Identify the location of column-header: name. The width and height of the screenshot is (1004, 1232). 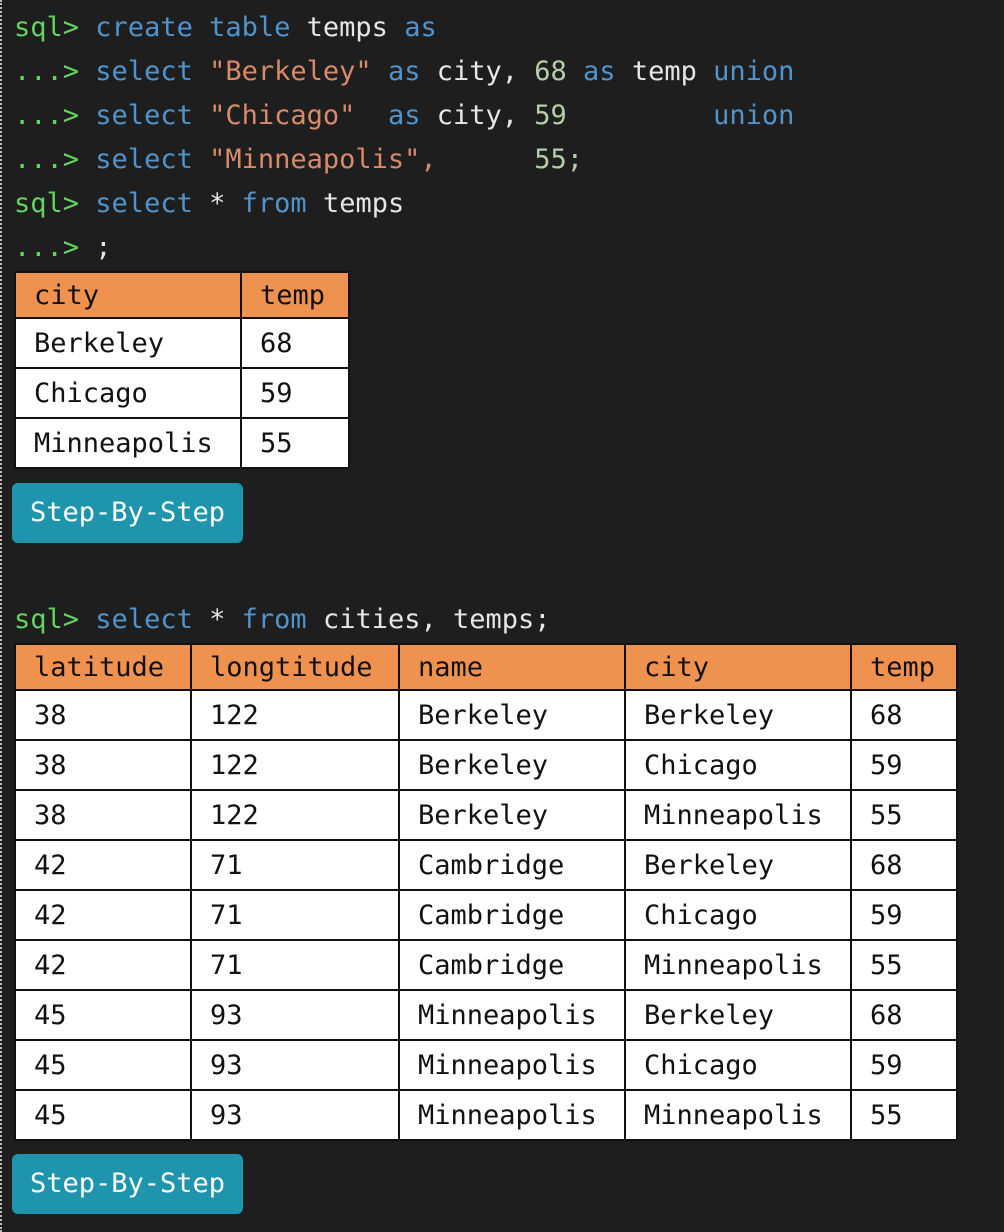
(512, 667).